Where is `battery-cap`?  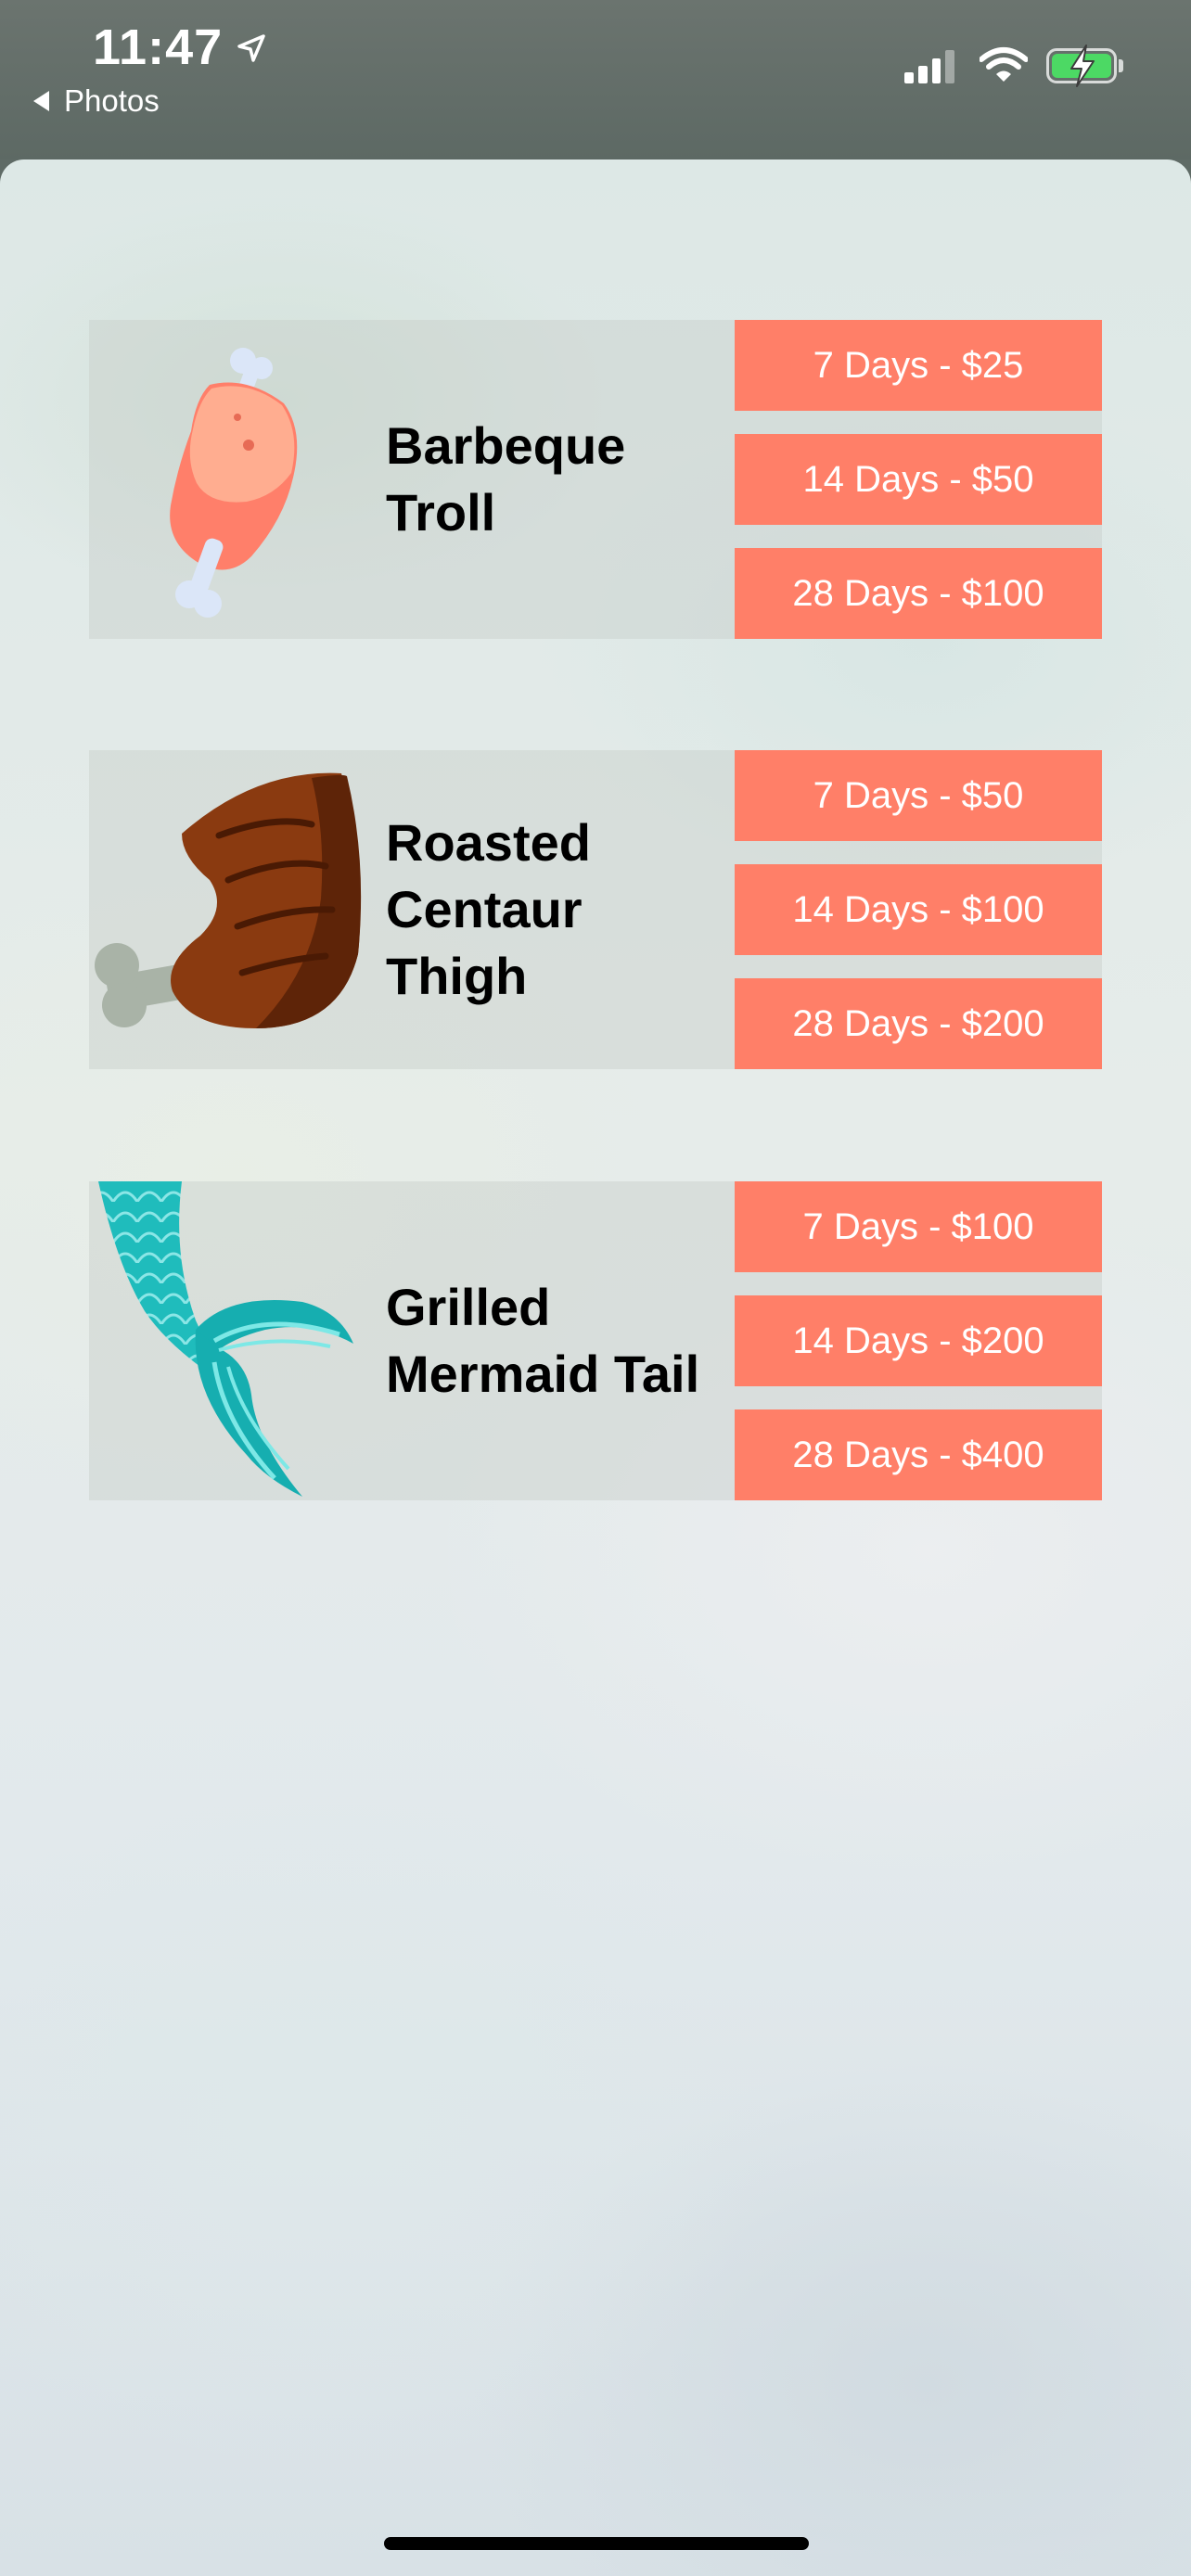 battery-cap is located at coordinates (1121, 66).